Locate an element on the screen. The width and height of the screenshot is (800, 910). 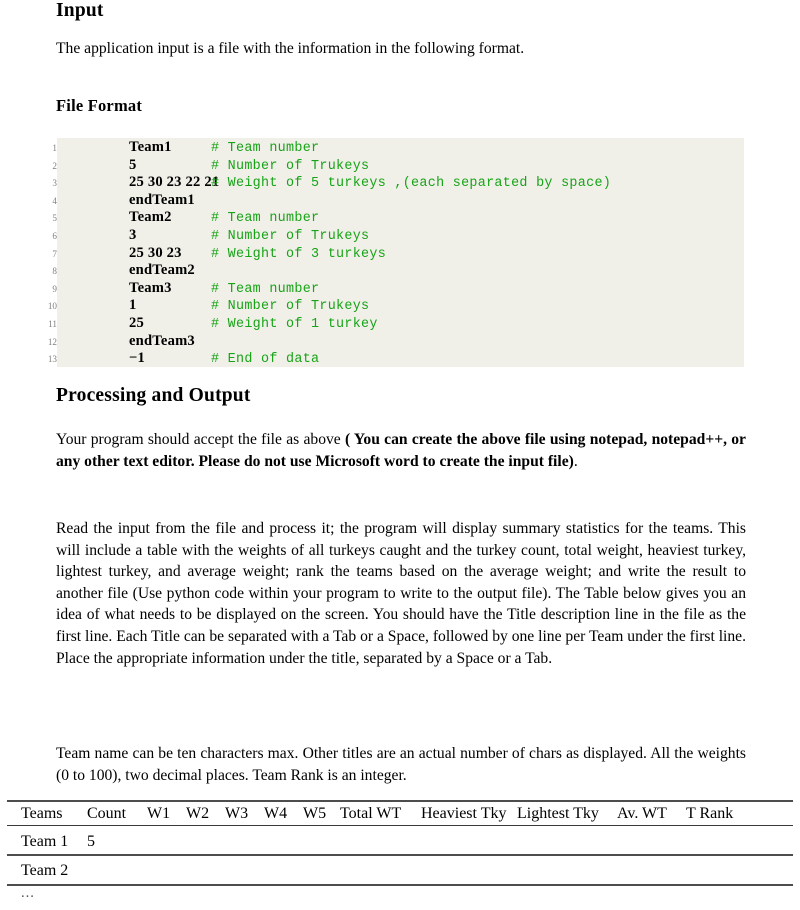
code-line-text: 5 is located at coordinates (133, 164).